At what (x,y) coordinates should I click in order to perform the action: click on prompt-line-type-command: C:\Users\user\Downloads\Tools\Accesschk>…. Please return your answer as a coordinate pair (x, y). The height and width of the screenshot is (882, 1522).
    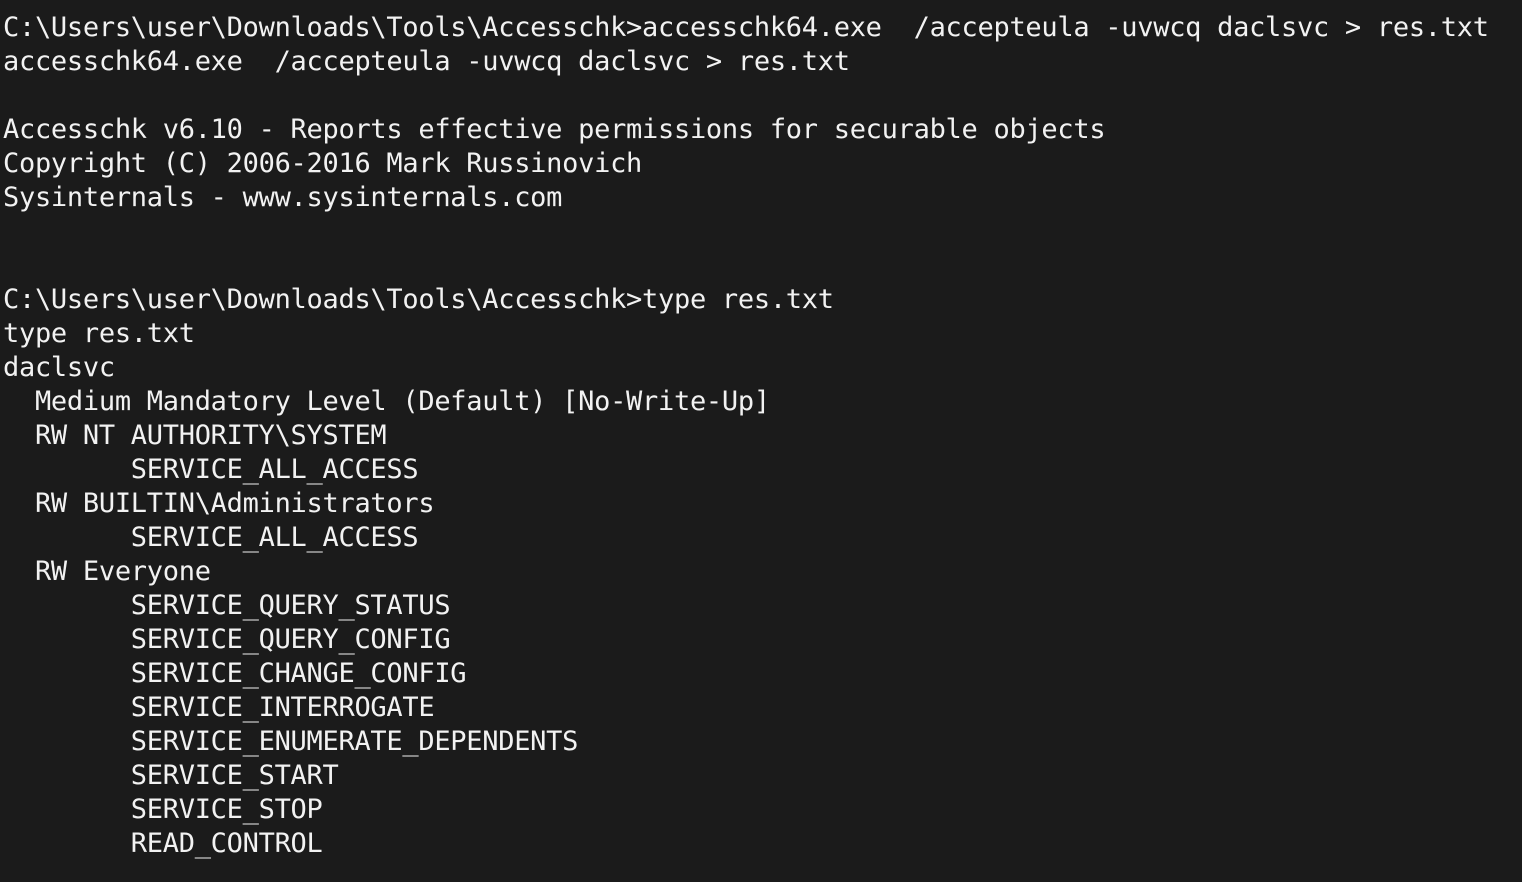
    Looking at the image, I should click on (418, 299).